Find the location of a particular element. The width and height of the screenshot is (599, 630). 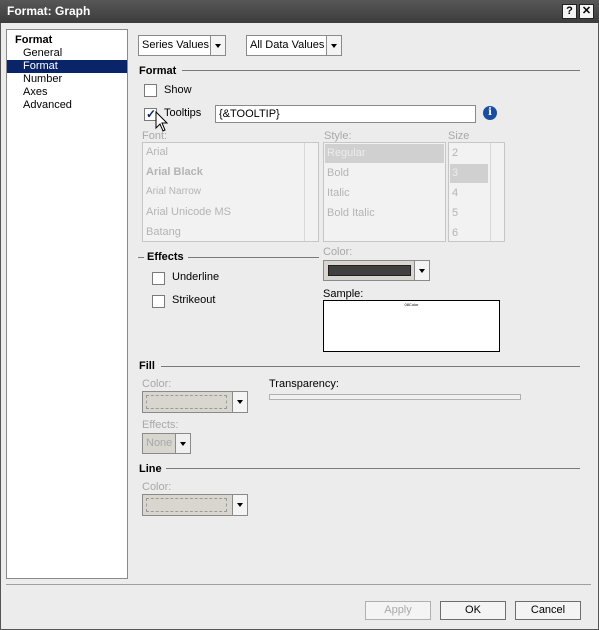

fill-effects-select: None is located at coordinates (166, 443).